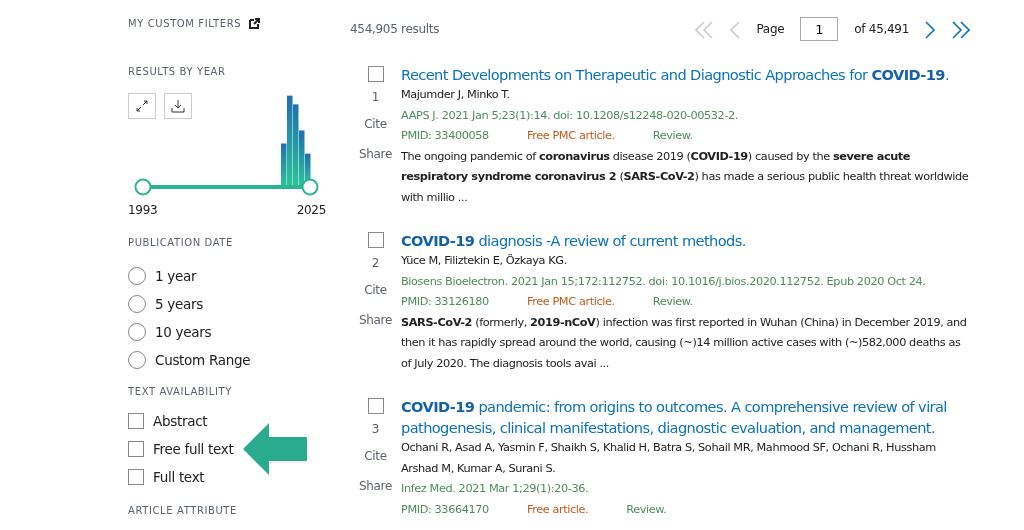 The width and height of the screenshot is (1024, 530). Describe the element at coordinates (557, 509) in the screenshot. I see `free-article-label: Free article.` at that location.